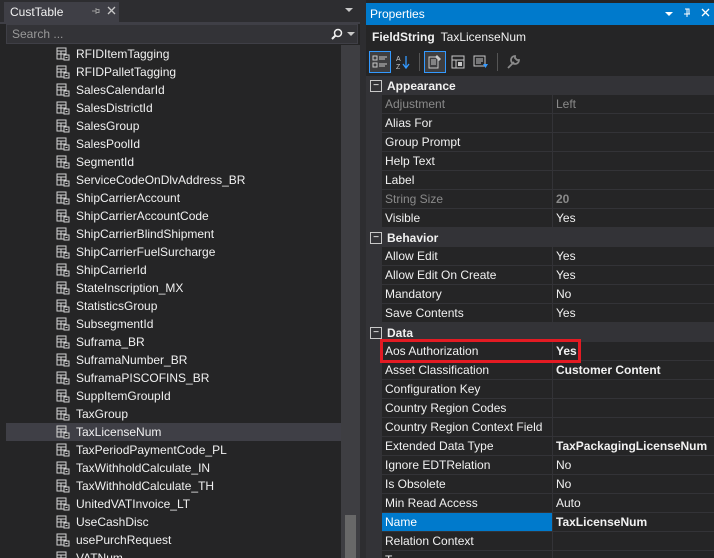 The image size is (714, 558). I want to click on tree-item: ShipCarrierBlindShipment, so click(173, 234).